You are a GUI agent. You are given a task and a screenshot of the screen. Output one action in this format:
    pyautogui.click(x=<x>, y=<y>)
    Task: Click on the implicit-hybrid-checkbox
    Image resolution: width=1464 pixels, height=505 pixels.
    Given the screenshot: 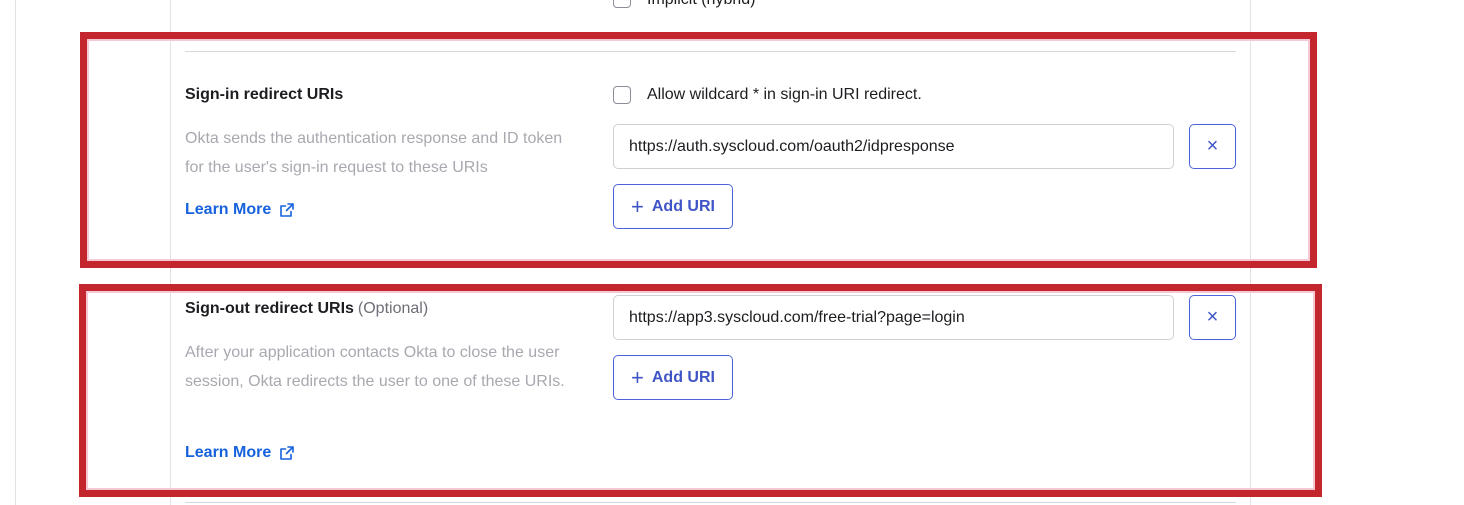 What is the action you would take?
    pyautogui.click(x=622, y=4)
    